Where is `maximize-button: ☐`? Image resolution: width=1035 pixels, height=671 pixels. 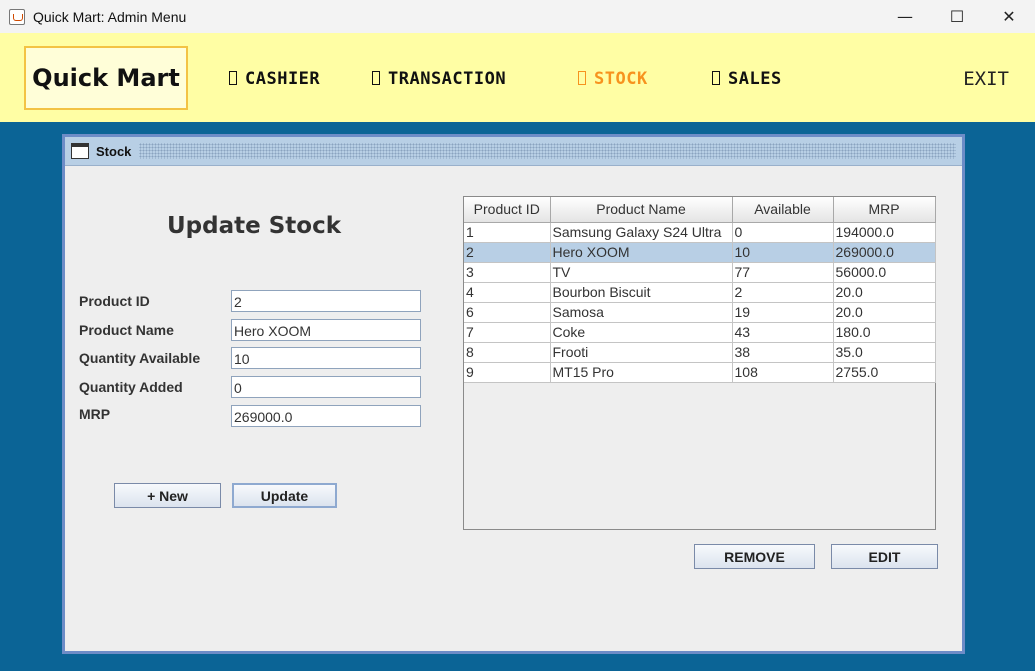
maximize-button: ☐ is located at coordinates (957, 16).